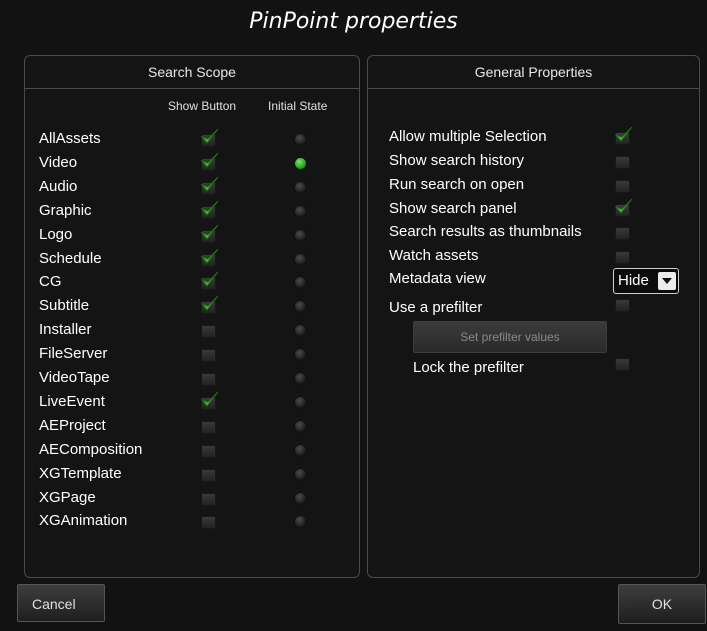 This screenshot has height=631, width=707. What do you see at coordinates (192, 521) in the screenshot?
I see `scope-row-xganimation: XGAnimation` at bounding box center [192, 521].